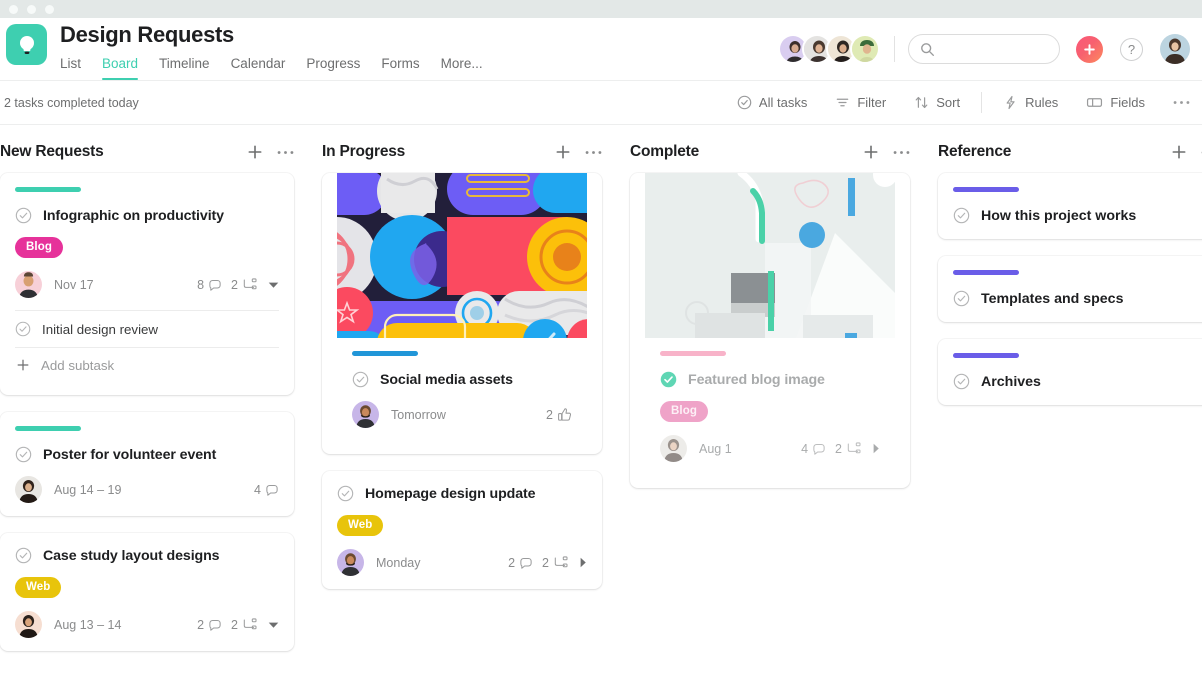 The height and width of the screenshot is (695, 1202). What do you see at coordinates (400, 66) in the screenshot?
I see `tab-forms: Forms` at bounding box center [400, 66].